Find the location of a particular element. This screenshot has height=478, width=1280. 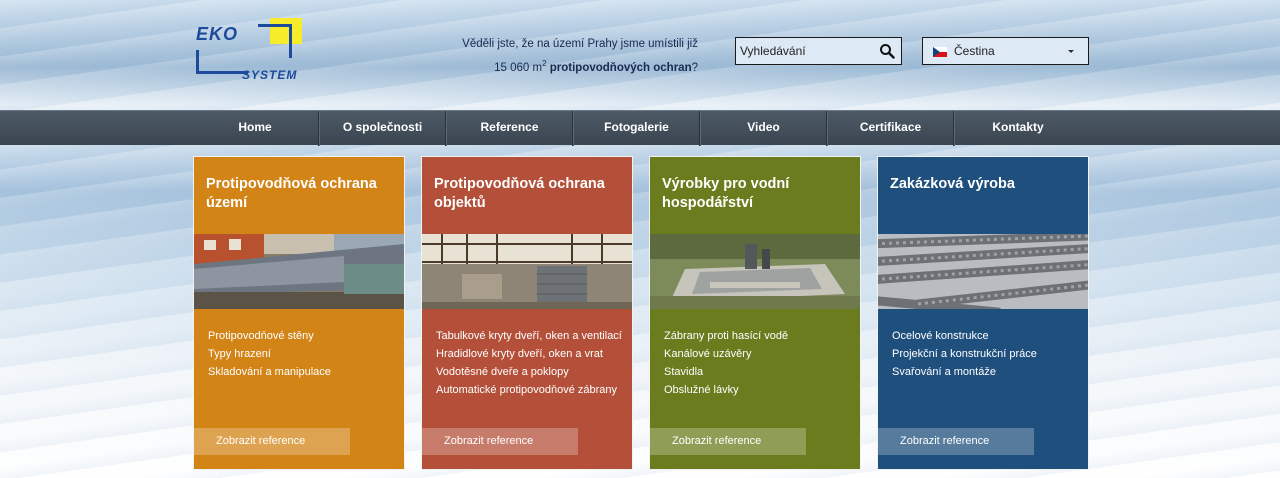

nav-item-o-spolecnosti: O společnosti is located at coordinates (382, 128).